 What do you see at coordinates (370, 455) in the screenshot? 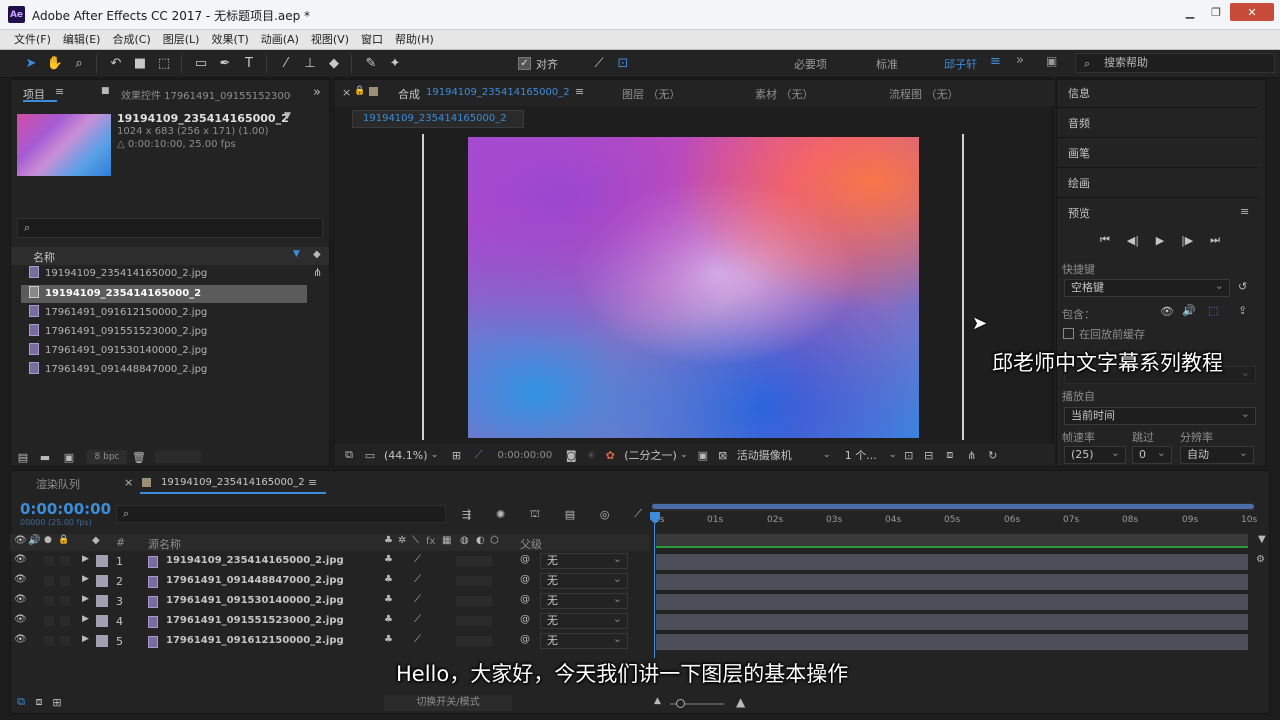
I see `monitor-icon: ▭` at bounding box center [370, 455].